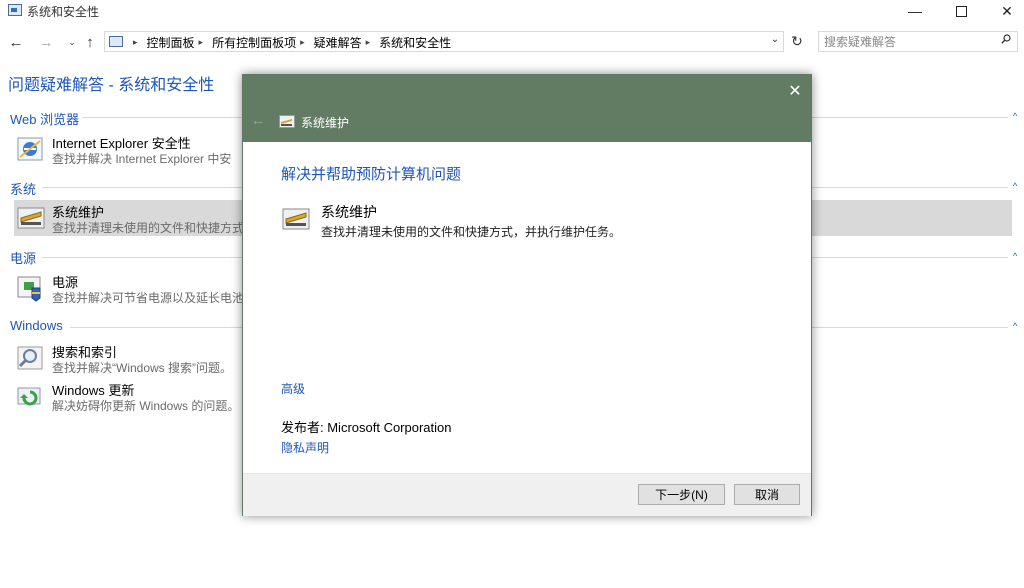 Image resolution: width=1024 pixels, height=588 pixels. I want to click on recent-locations-button: ⌄, so click(72, 42).